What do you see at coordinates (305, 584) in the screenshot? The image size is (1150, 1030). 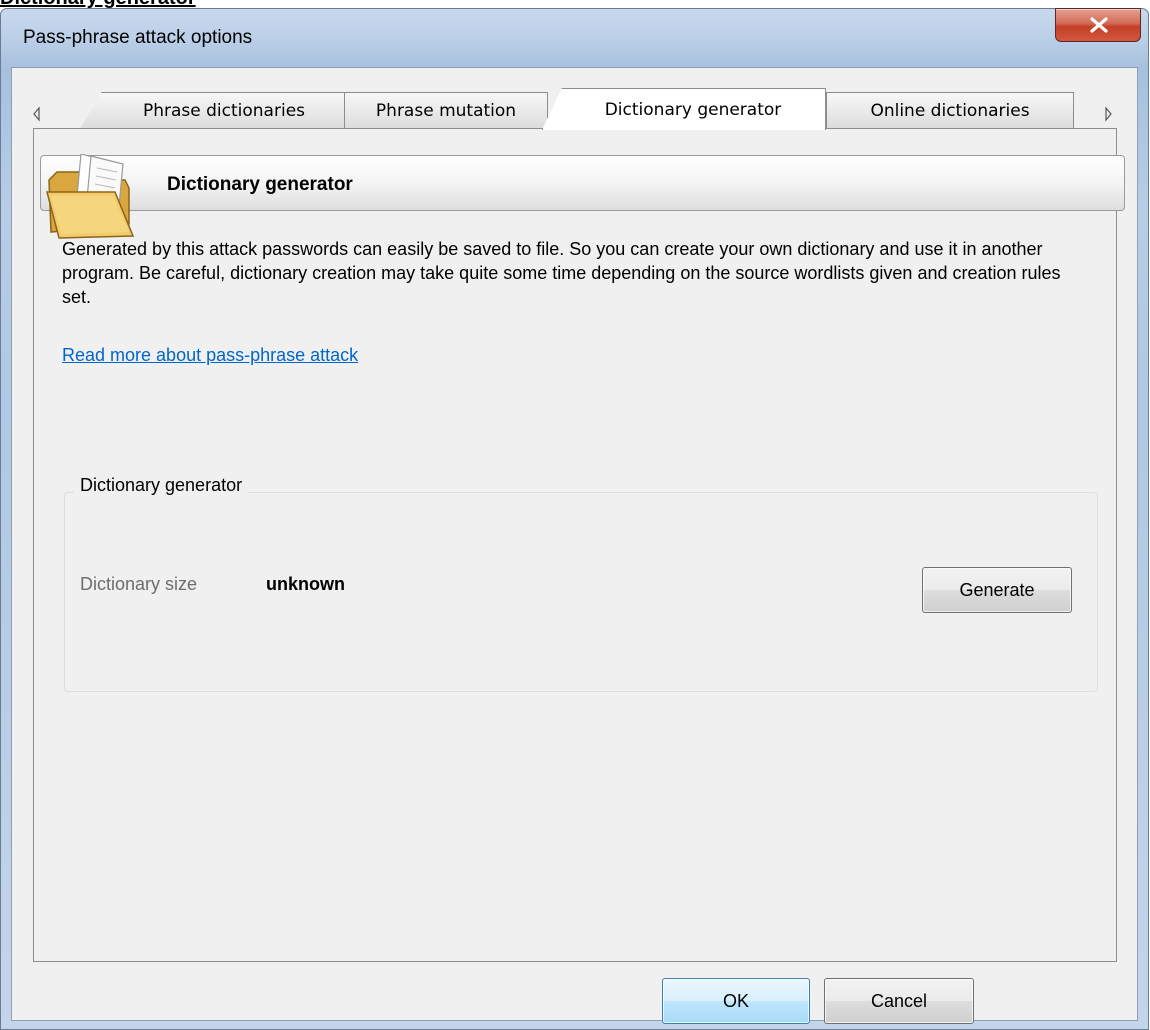 I see `dictionary-size-value: unknown` at bounding box center [305, 584].